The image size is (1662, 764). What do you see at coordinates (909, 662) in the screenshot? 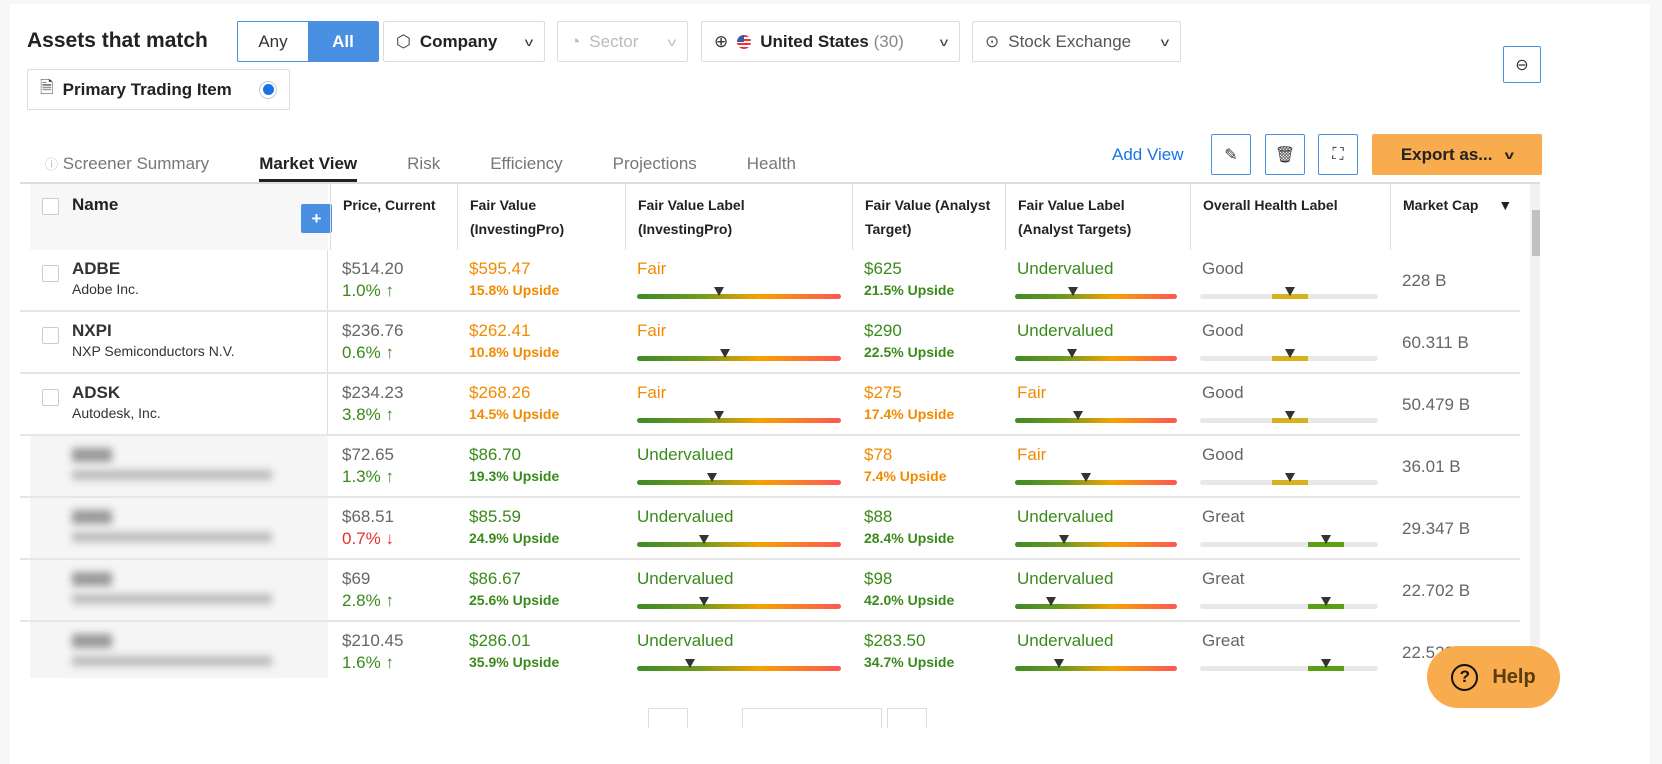
I see `analyst-upside: 34.7% Upside` at bounding box center [909, 662].